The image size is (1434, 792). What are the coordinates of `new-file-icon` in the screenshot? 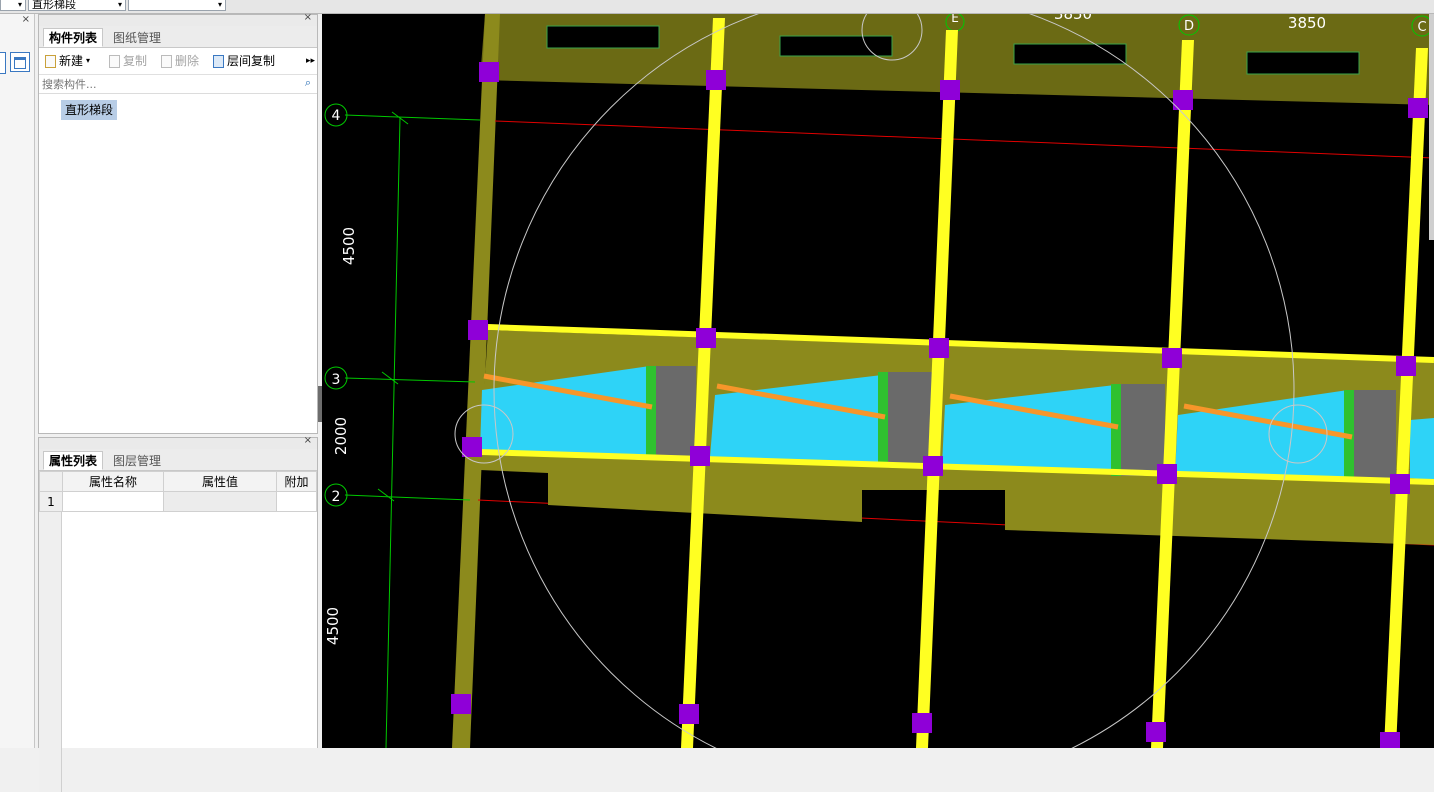 It's located at (50, 61).